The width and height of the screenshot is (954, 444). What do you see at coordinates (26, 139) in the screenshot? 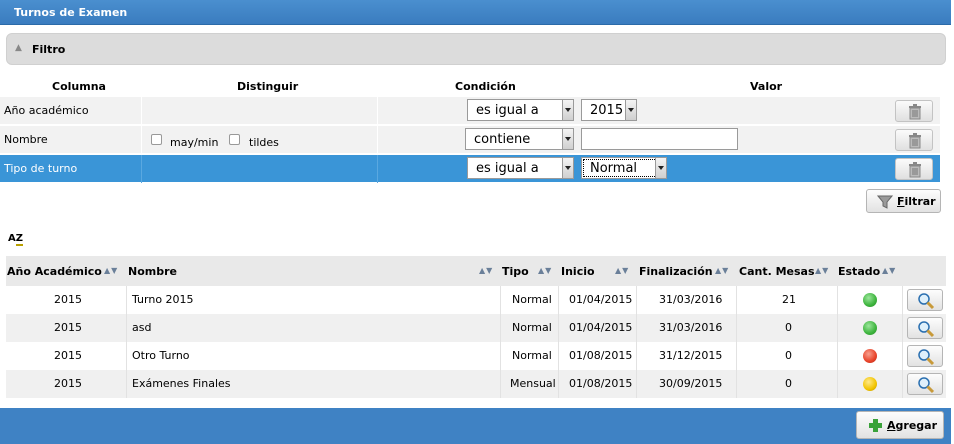
I see `filter-row-label: Nombre` at bounding box center [26, 139].